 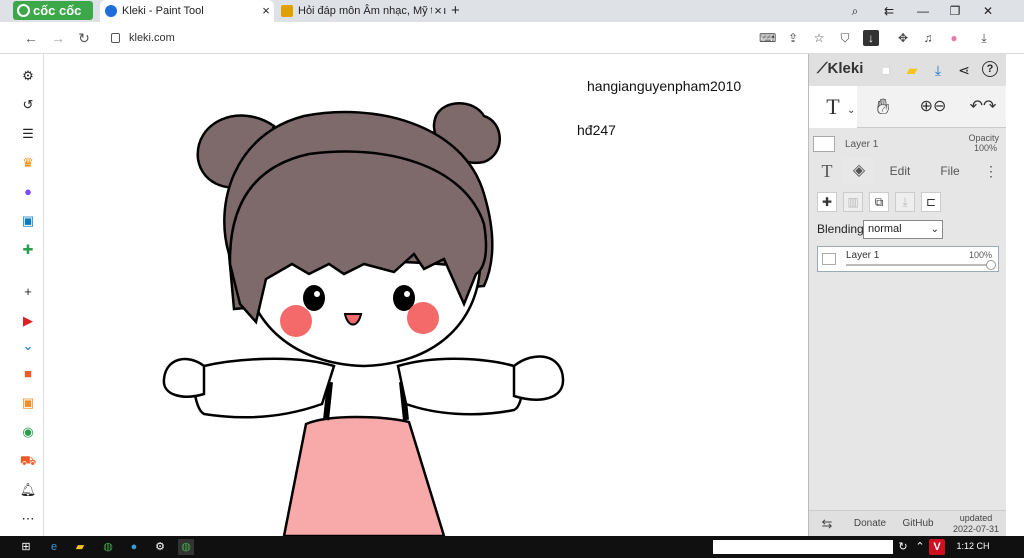 I want to click on cart-icon: ⛟, so click(x=28, y=461).